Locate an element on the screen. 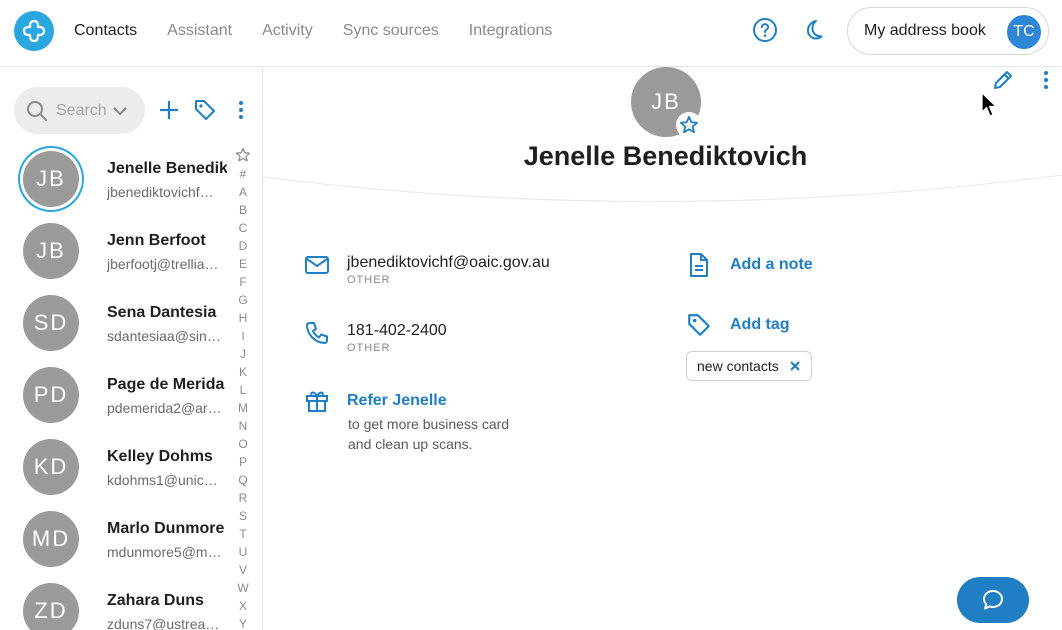 The image size is (1062, 630). contact-name: Page de Merida is located at coordinates (166, 384).